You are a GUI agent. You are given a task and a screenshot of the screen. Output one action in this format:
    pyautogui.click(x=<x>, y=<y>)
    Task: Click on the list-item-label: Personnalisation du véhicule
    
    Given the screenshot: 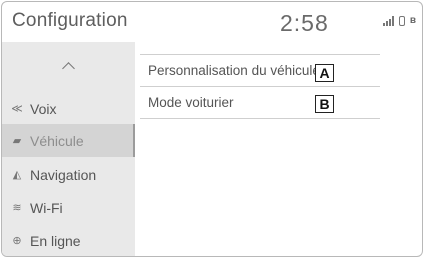 What is the action you would take?
    pyautogui.click(x=234, y=70)
    